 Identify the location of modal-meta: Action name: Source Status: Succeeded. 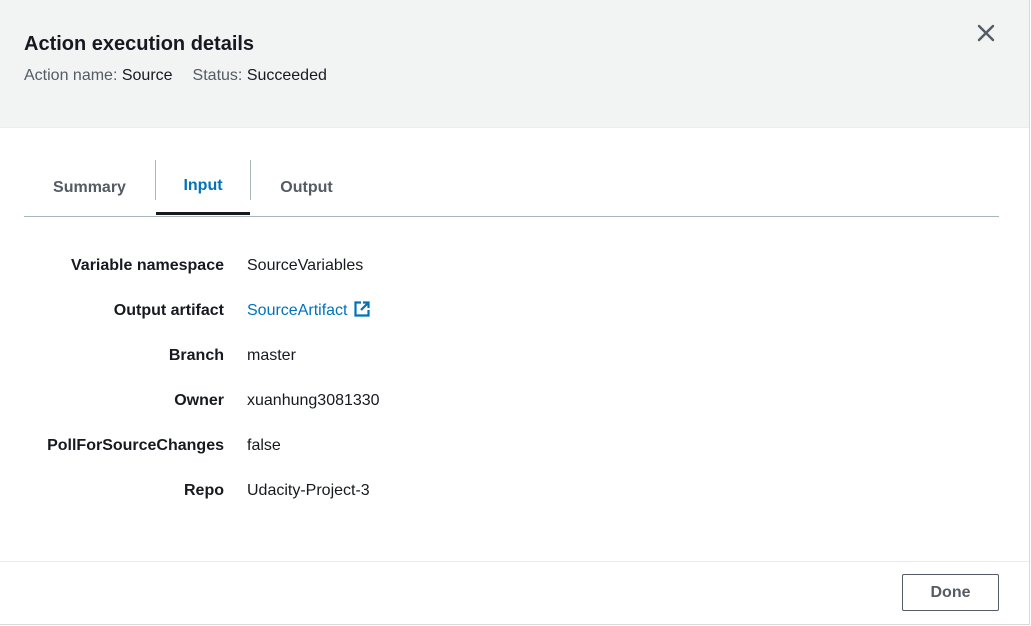
(175, 76).